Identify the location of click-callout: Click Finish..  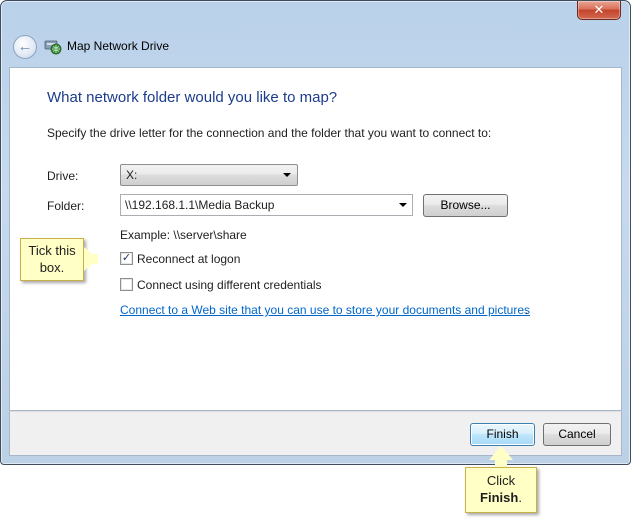
(501, 490).